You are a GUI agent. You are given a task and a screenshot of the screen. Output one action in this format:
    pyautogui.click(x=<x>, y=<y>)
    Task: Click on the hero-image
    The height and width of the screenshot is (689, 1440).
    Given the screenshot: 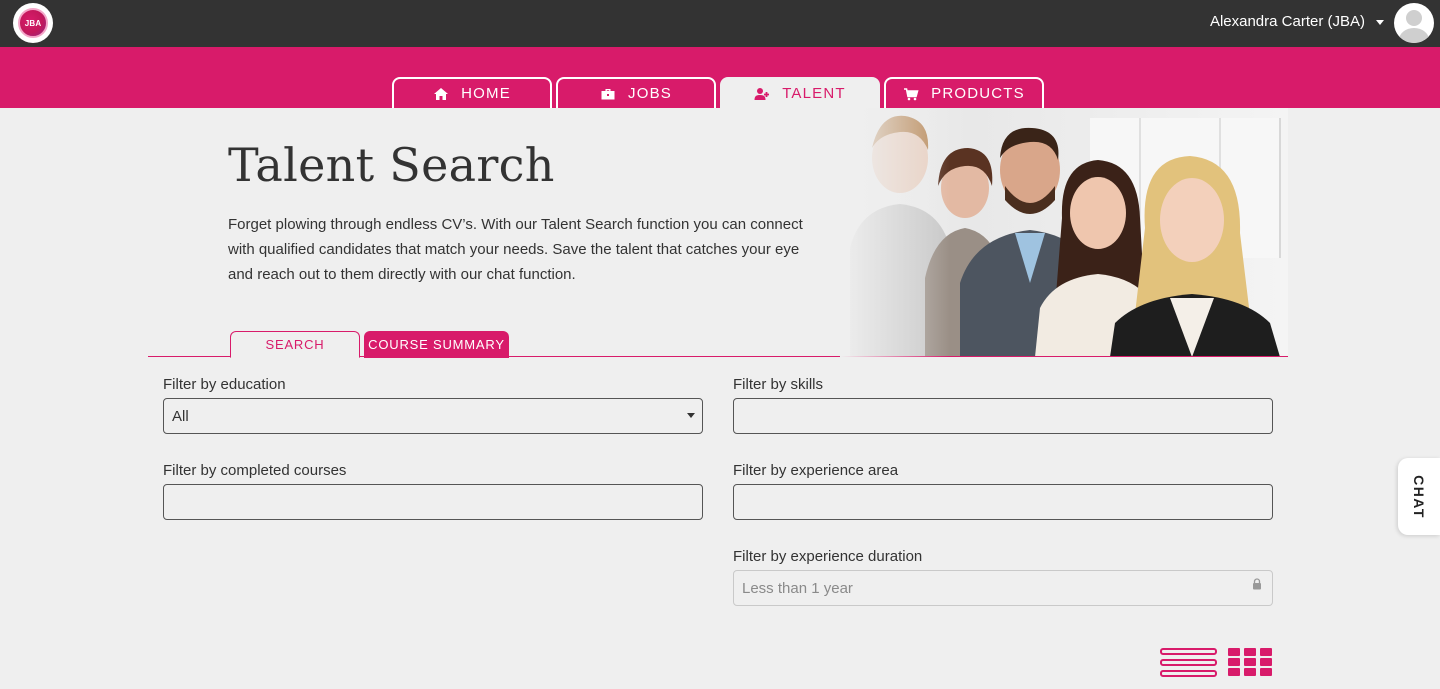 What is the action you would take?
    pyautogui.click(x=1064, y=232)
    